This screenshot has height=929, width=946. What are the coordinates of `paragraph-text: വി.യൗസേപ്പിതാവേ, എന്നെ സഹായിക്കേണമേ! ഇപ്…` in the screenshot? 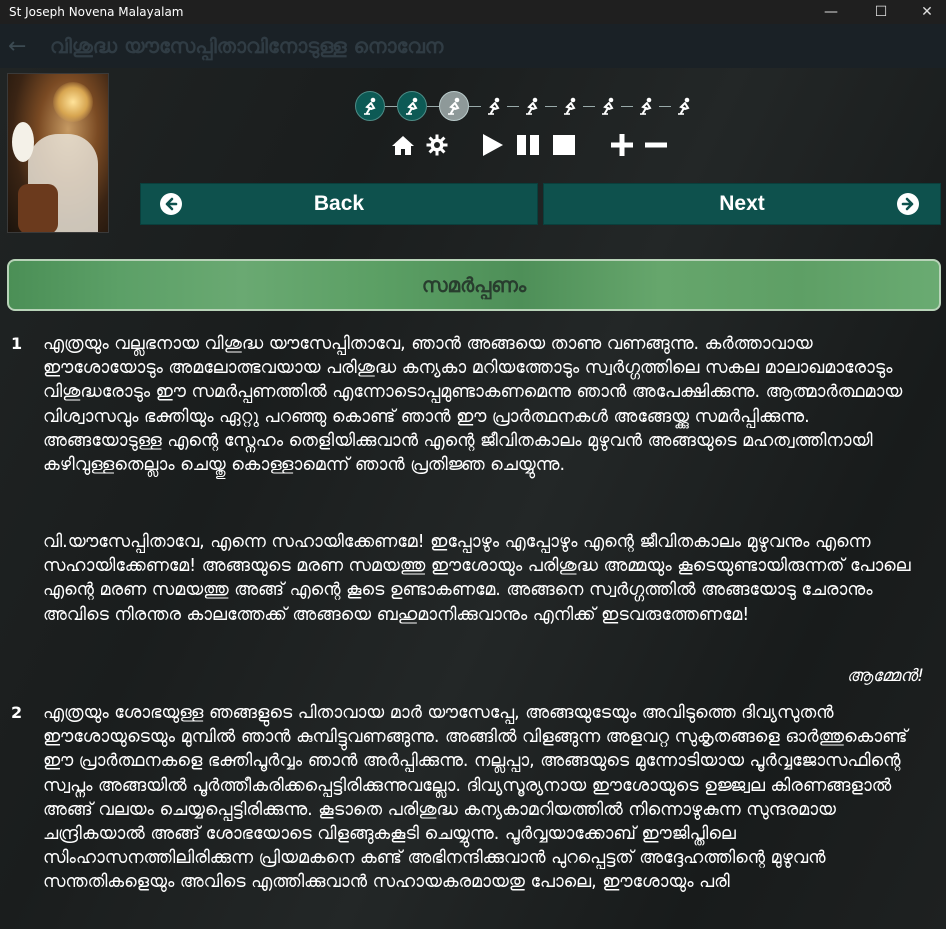 It's located at (477, 578).